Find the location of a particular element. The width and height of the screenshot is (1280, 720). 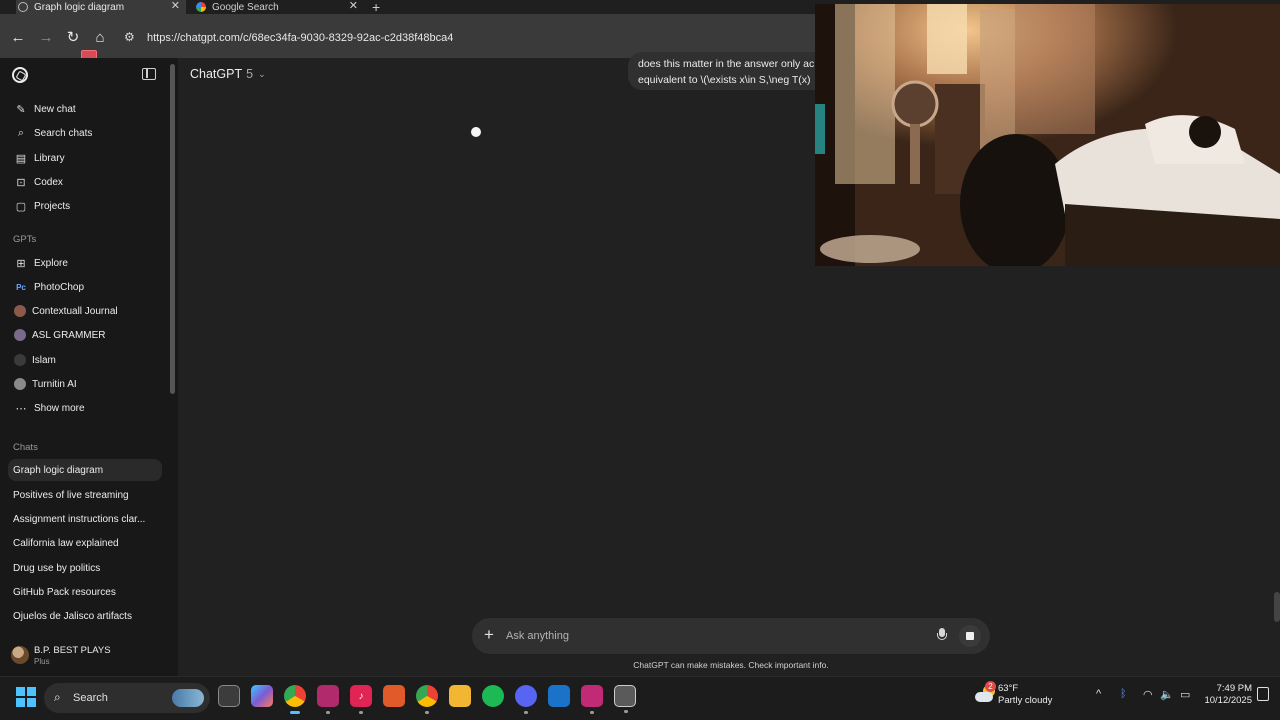

site-info-icon: ⚙ is located at coordinates (132, 38).